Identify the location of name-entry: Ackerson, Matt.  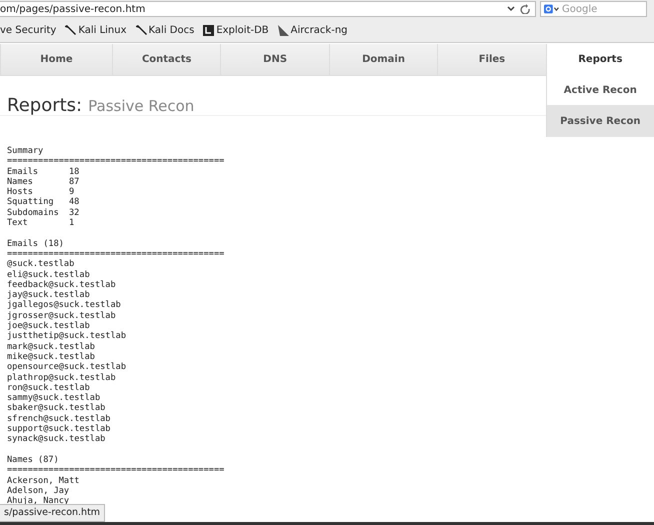
(43, 481).